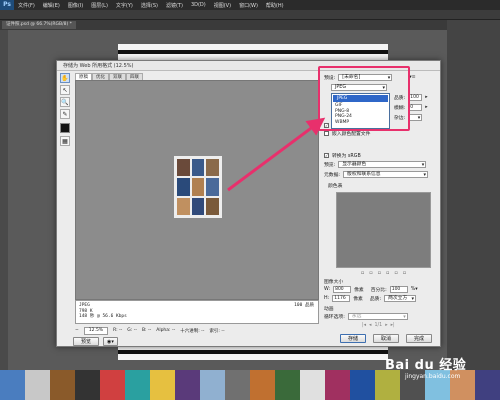 The height and width of the screenshot is (400, 500). I want to click on watermark-url: jingyan.baidu.com, so click(433, 376).